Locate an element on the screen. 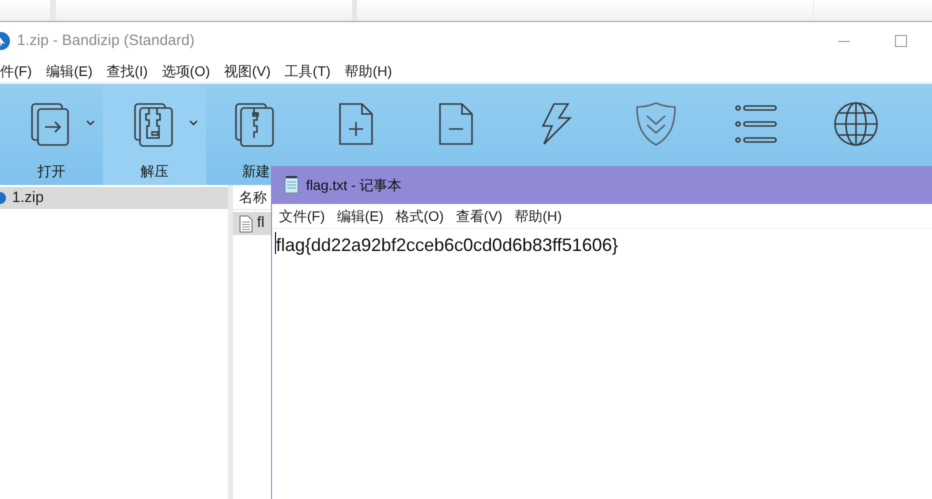 This screenshot has width=932, height=499. menu-item: 件(F) is located at coordinates (16, 71).